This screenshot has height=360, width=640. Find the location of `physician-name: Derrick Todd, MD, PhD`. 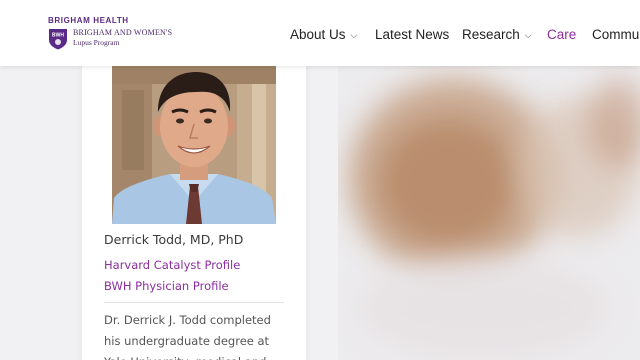

physician-name: Derrick Todd, MD, PhD is located at coordinates (174, 239).